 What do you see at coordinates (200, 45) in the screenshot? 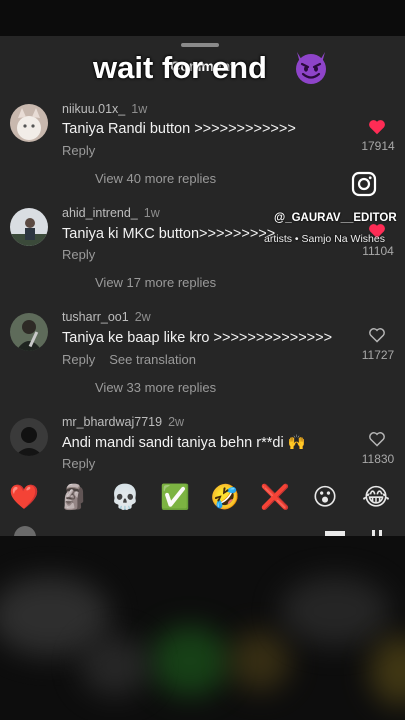
I see `sheet-drag-handle` at bounding box center [200, 45].